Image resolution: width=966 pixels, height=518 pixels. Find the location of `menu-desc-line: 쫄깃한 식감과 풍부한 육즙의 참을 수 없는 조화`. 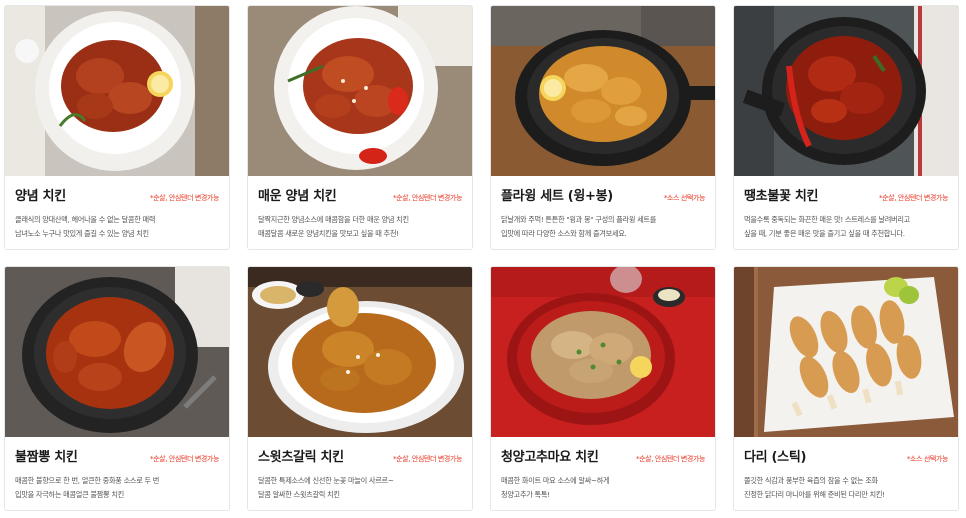

menu-desc-line: 쫄깃한 식감과 풍부한 육즙의 참을 수 없는 조화 is located at coordinates (811, 480).